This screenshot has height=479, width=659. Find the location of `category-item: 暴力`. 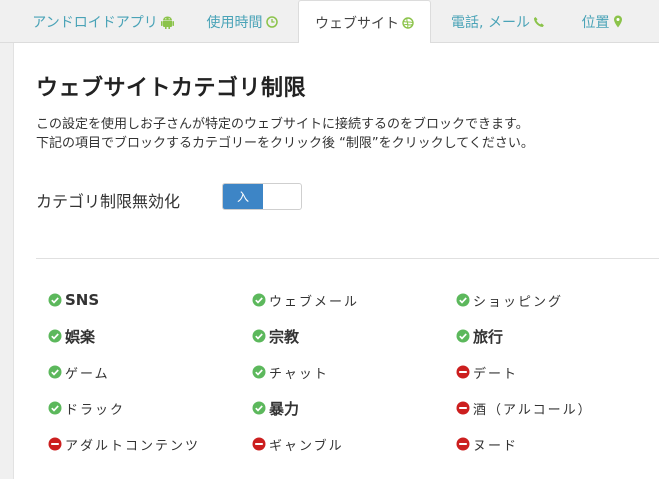

category-item: 暴力 is located at coordinates (275, 408).